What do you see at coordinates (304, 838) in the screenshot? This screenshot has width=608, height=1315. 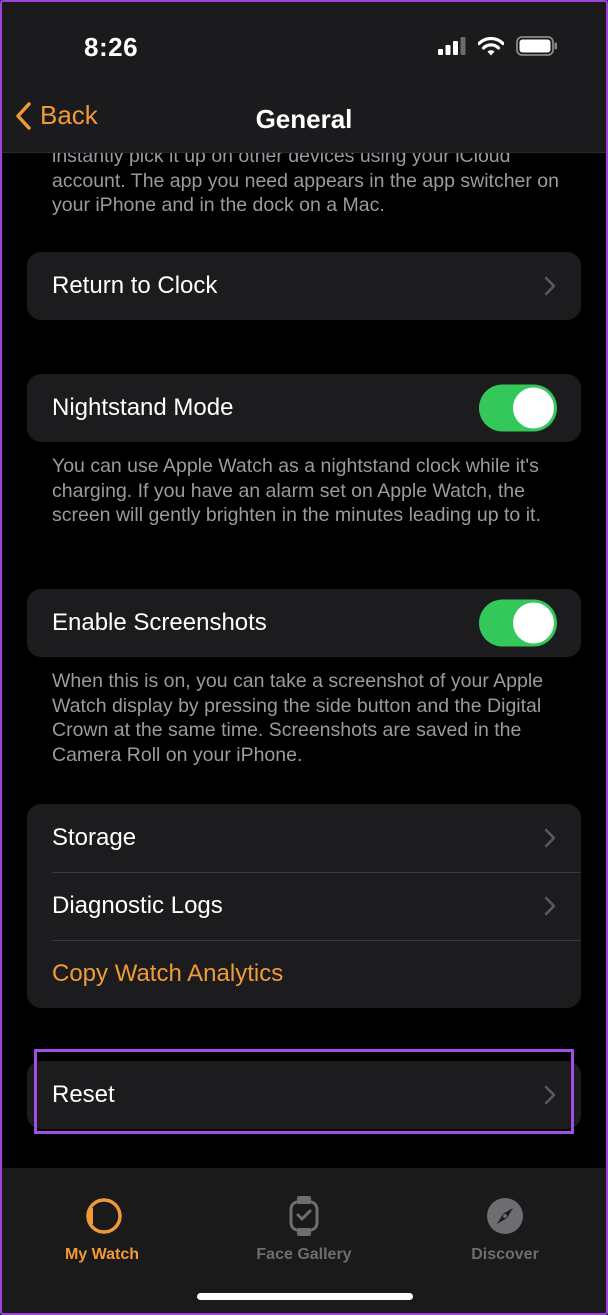 I see `storage-row: Storage` at bounding box center [304, 838].